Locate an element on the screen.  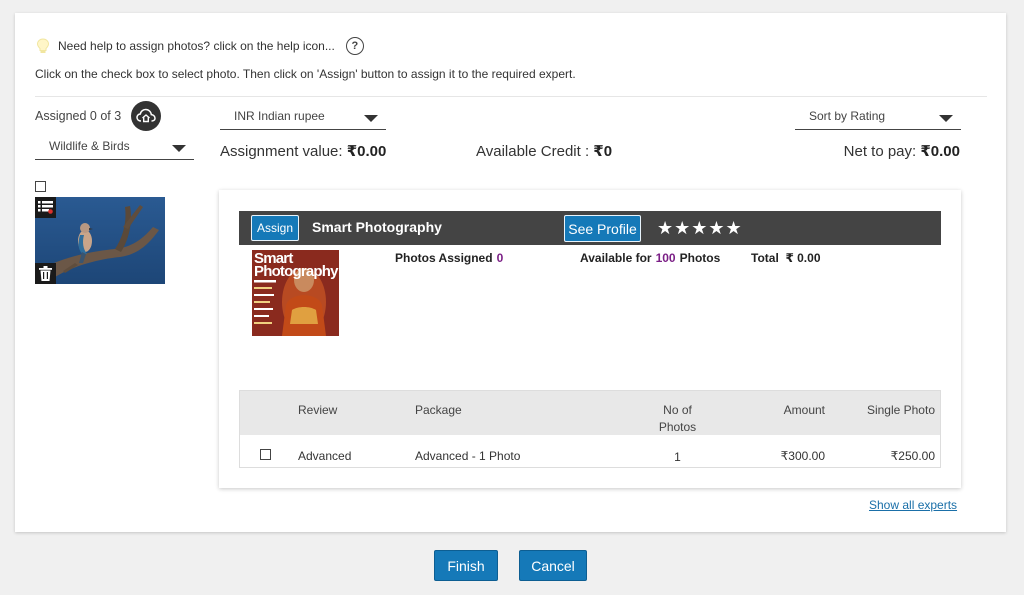
cell-single-photo: ₹250.00 is located at coordinates (912, 456).